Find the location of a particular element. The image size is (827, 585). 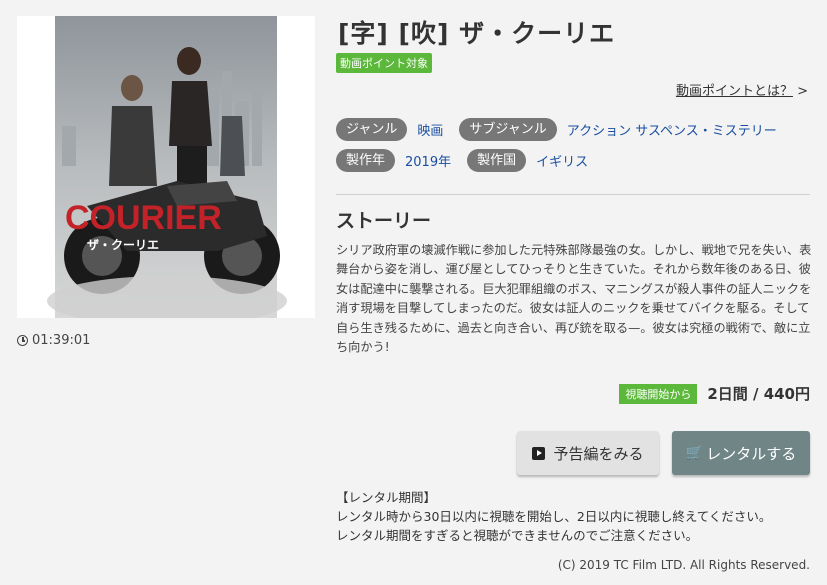

year-link: 2019年 is located at coordinates (428, 160).